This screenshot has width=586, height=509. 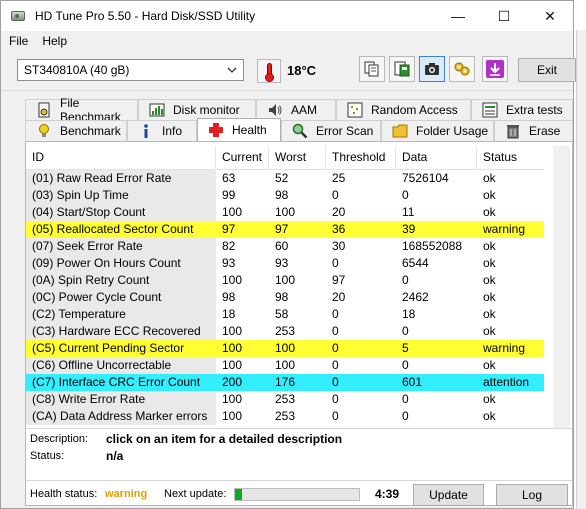 I want to click on cell-worst: 100, so click(x=285, y=212).